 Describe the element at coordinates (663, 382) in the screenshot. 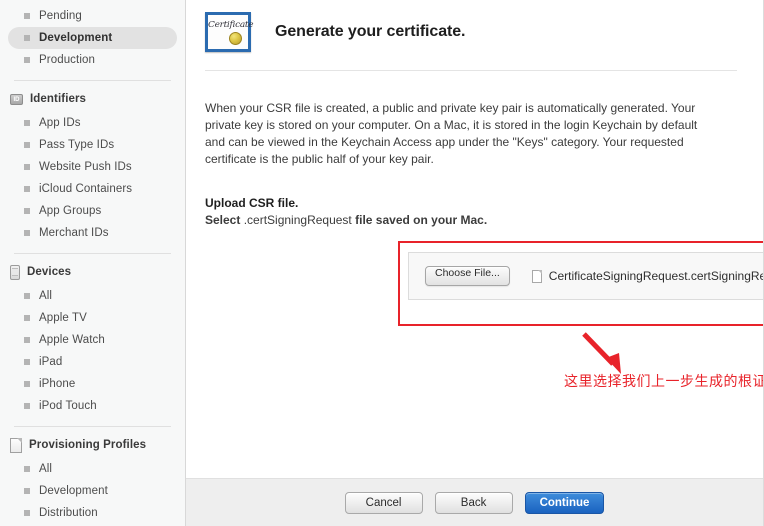

I see `annotation-caption: 这里选择我们上一步生成的根证书` at that location.